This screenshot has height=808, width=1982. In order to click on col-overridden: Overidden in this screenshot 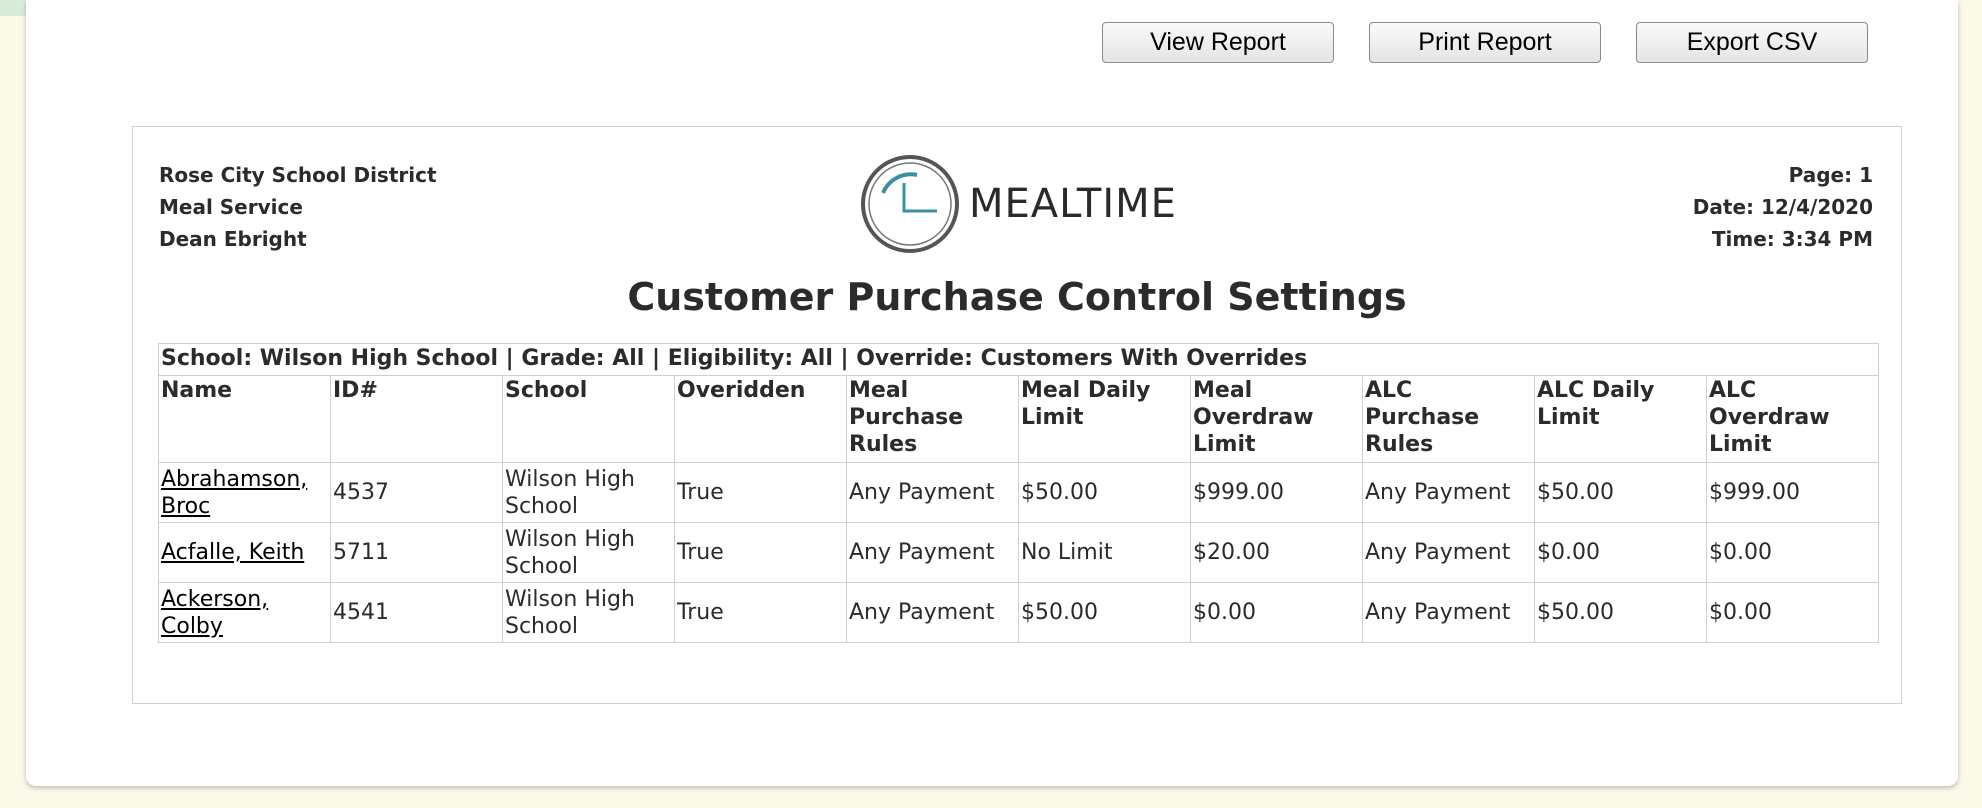, I will do `click(760, 419)`.